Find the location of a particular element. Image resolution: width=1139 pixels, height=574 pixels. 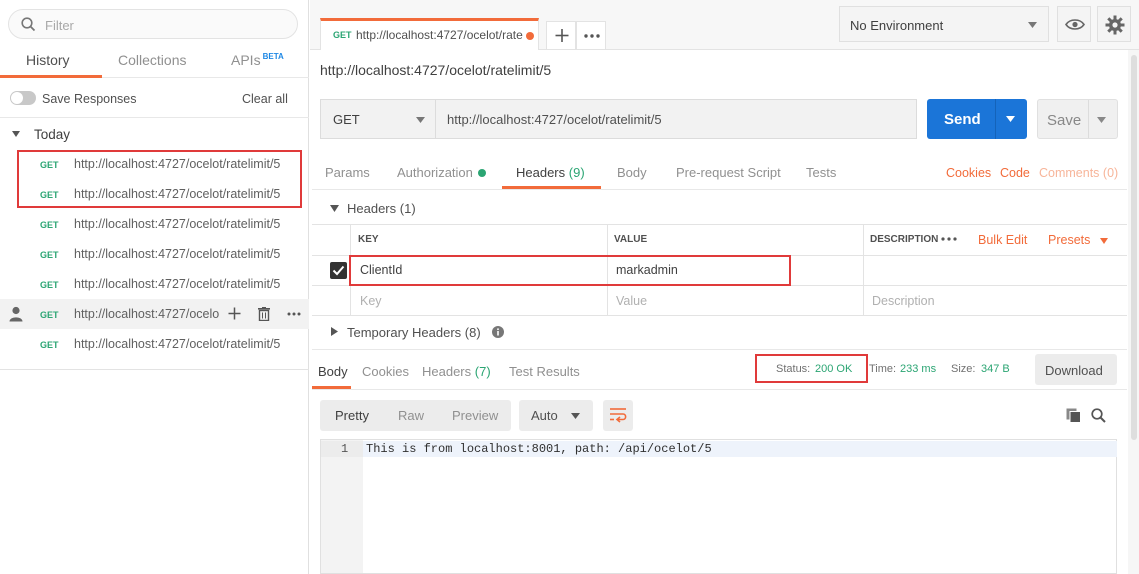

settings-button is located at coordinates (1114, 24).